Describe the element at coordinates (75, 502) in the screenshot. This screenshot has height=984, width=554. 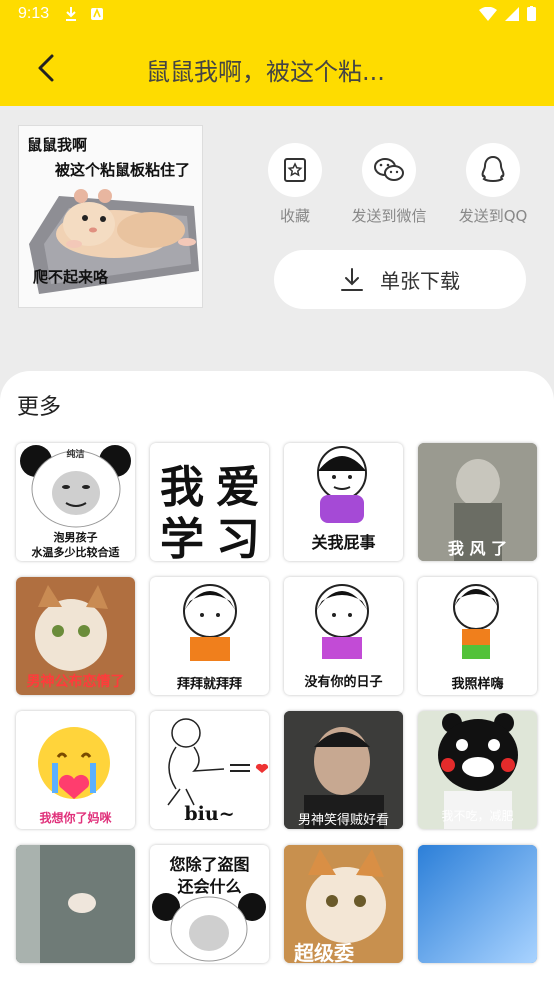
I see `meme-card: 纯洁 泡男孩子 水温多少比较合适` at that location.